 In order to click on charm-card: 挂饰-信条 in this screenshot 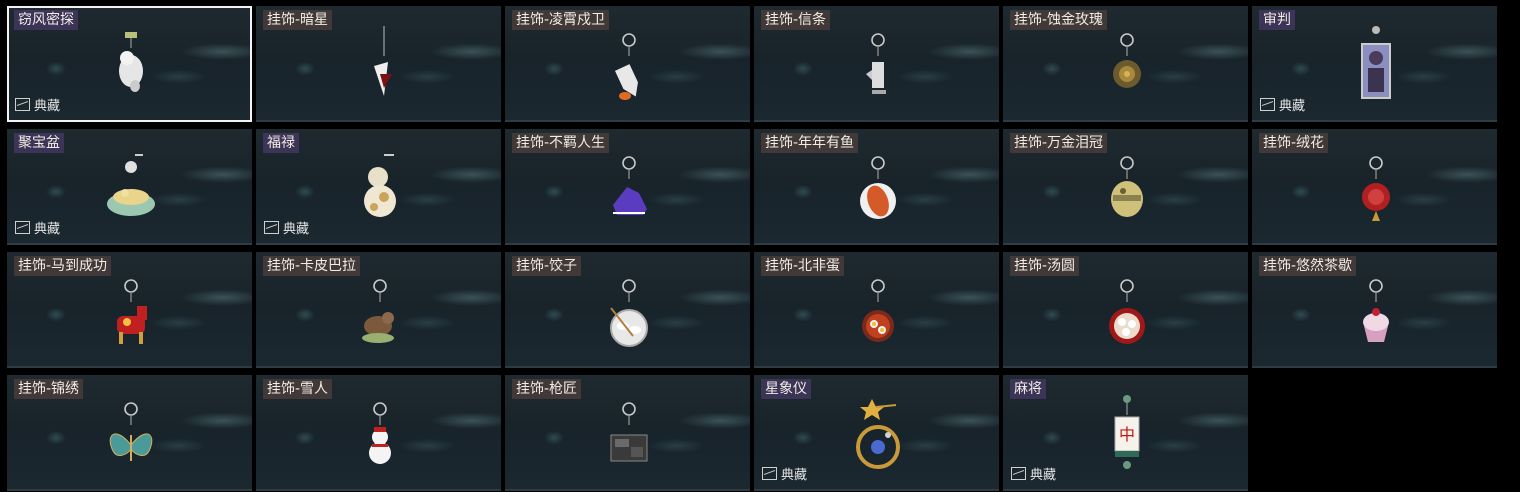, I will do `click(876, 64)`.